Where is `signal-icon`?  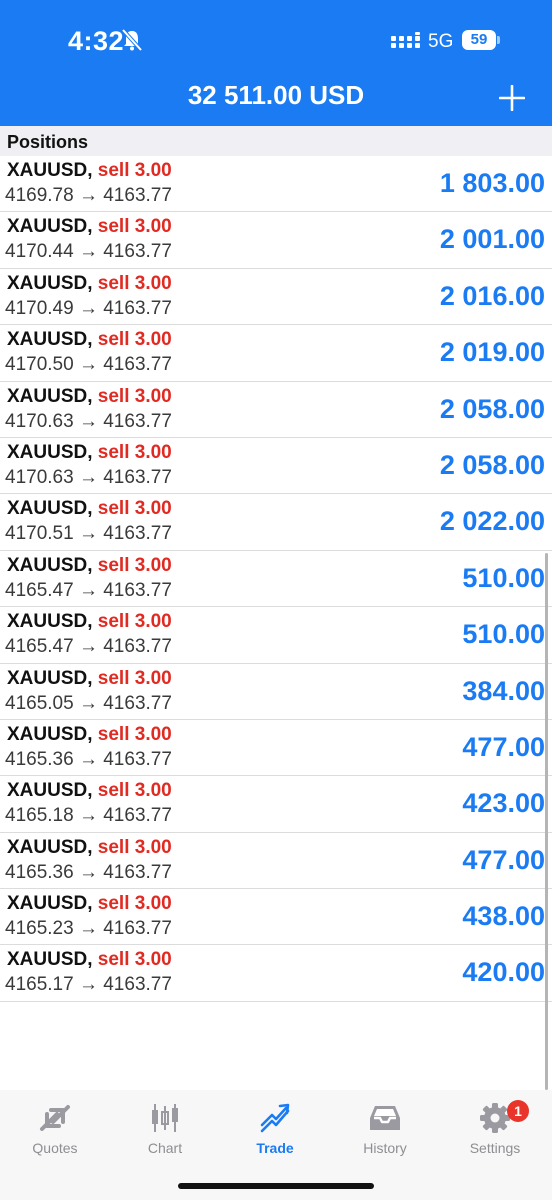 signal-icon is located at coordinates (405, 40).